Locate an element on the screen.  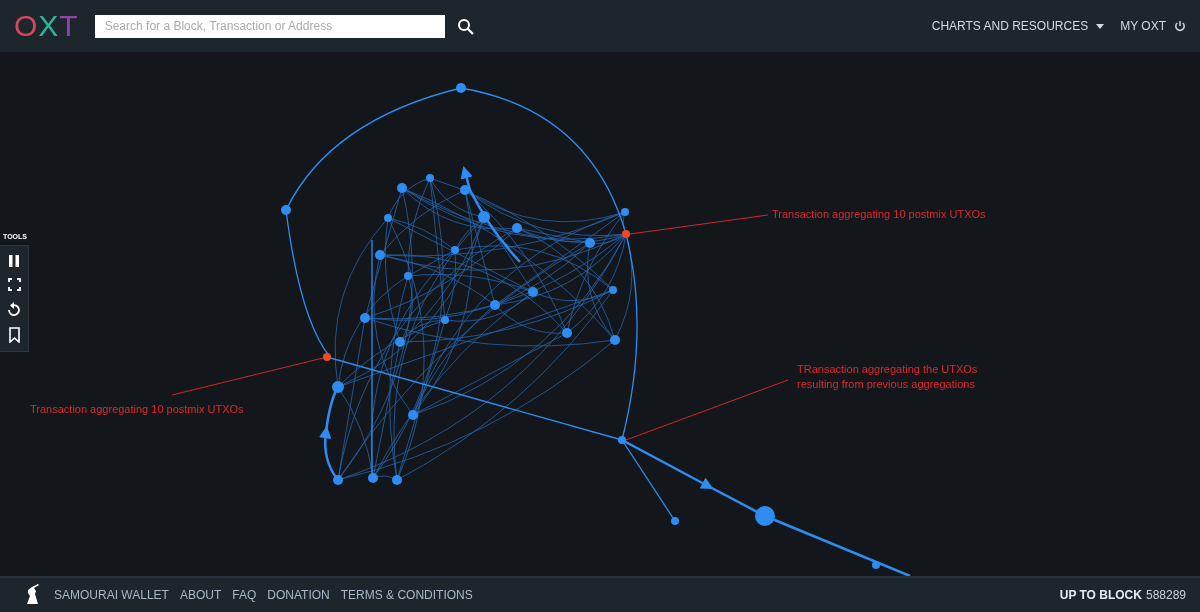
block-number: 588289 is located at coordinates (1165, 595).